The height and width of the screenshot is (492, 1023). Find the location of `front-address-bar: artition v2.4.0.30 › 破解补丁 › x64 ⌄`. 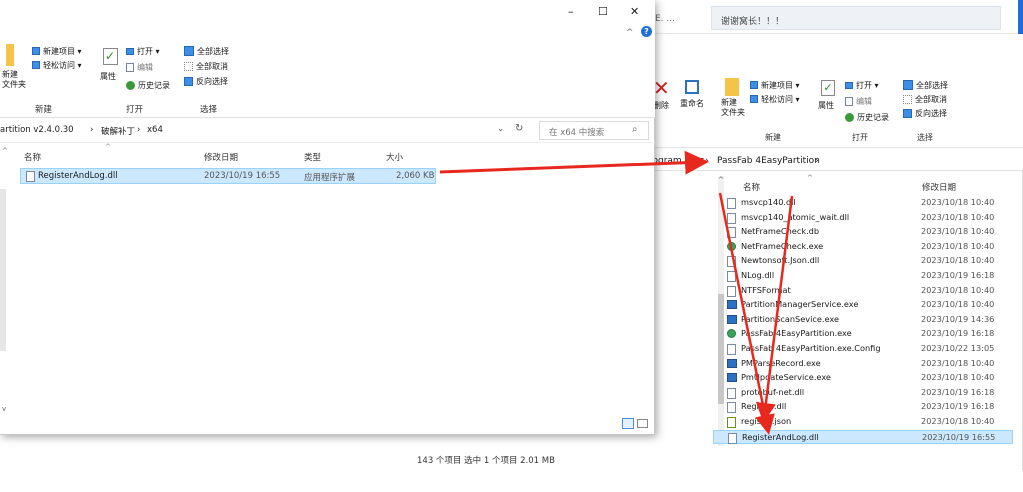

front-address-bar: artition v2.4.0.30 › 破解补丁 › x64 ⌄ is located at coordinates (265, 131).